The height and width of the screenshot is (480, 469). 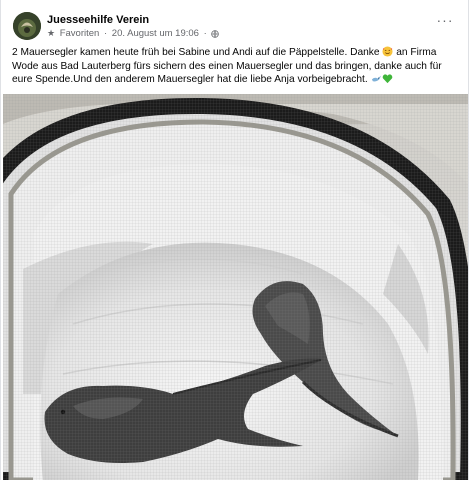 What do you see at coordinates (155, 33) in the screenshot?
I see `post-timestamp: 20. August um 19:06` at bounding box center [155, 33].